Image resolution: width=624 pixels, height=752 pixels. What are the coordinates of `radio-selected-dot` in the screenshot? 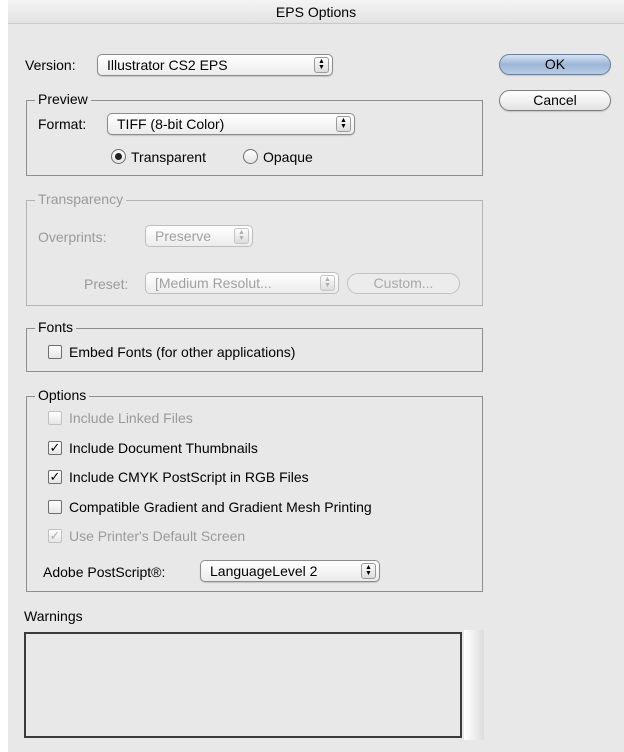 It's located at (118, 156).